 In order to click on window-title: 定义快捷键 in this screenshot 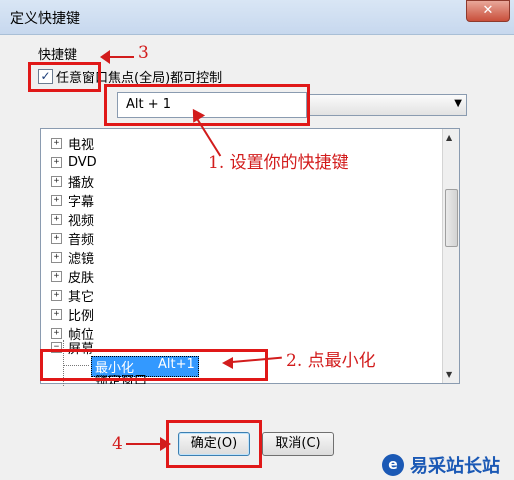, I will do `click(45, 19)`.